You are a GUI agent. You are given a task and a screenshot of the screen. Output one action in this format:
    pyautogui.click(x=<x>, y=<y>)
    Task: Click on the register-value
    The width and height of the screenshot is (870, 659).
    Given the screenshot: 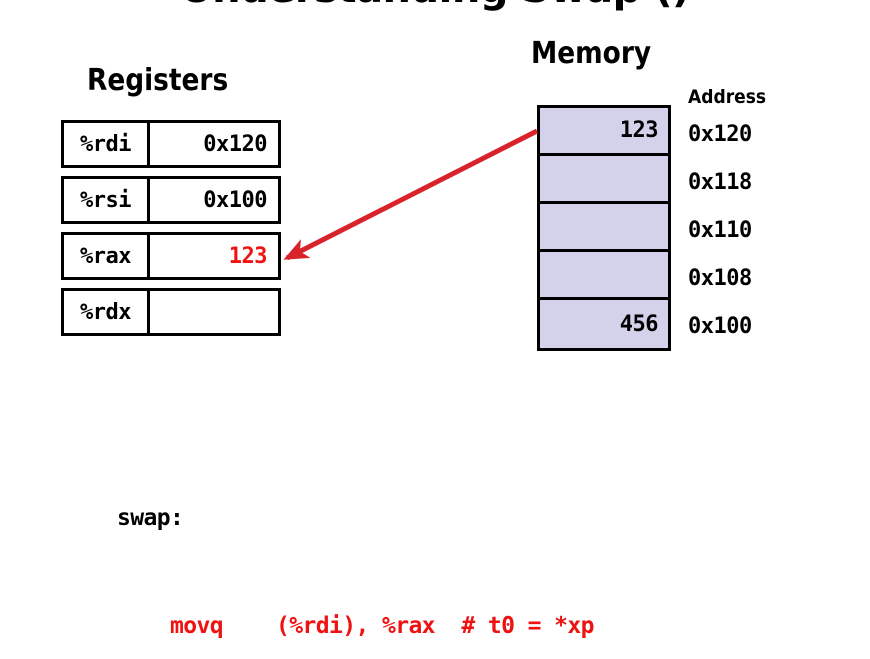 What is the action you would take?
    pyautogui.click(x=214, y=312)
    